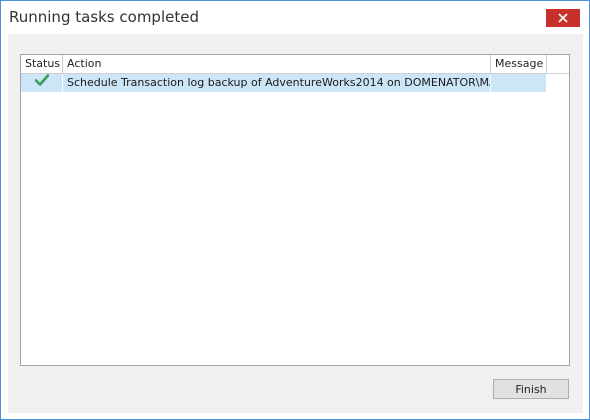 The image size is (590, 420). I want to click on finish-button: Finish, so click(531, 389).